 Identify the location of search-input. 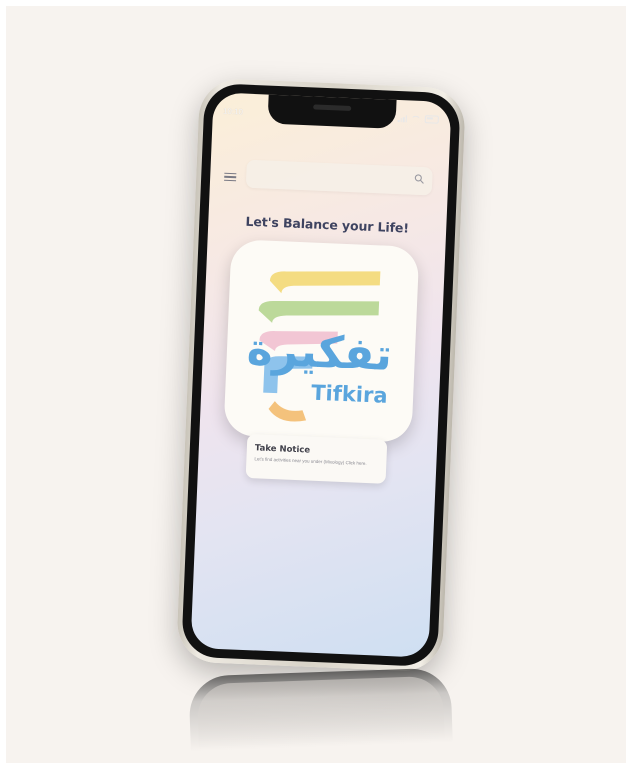
(331, 178).